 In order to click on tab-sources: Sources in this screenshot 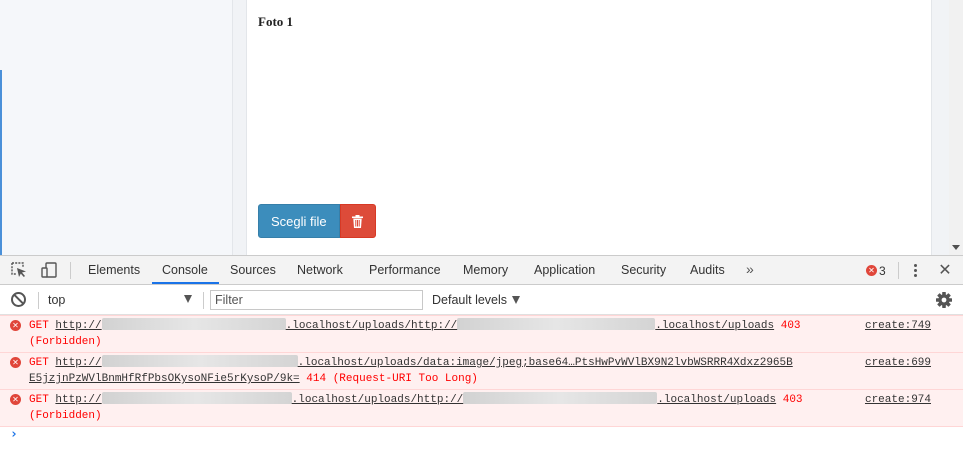, I will do `click(253, 270)`.